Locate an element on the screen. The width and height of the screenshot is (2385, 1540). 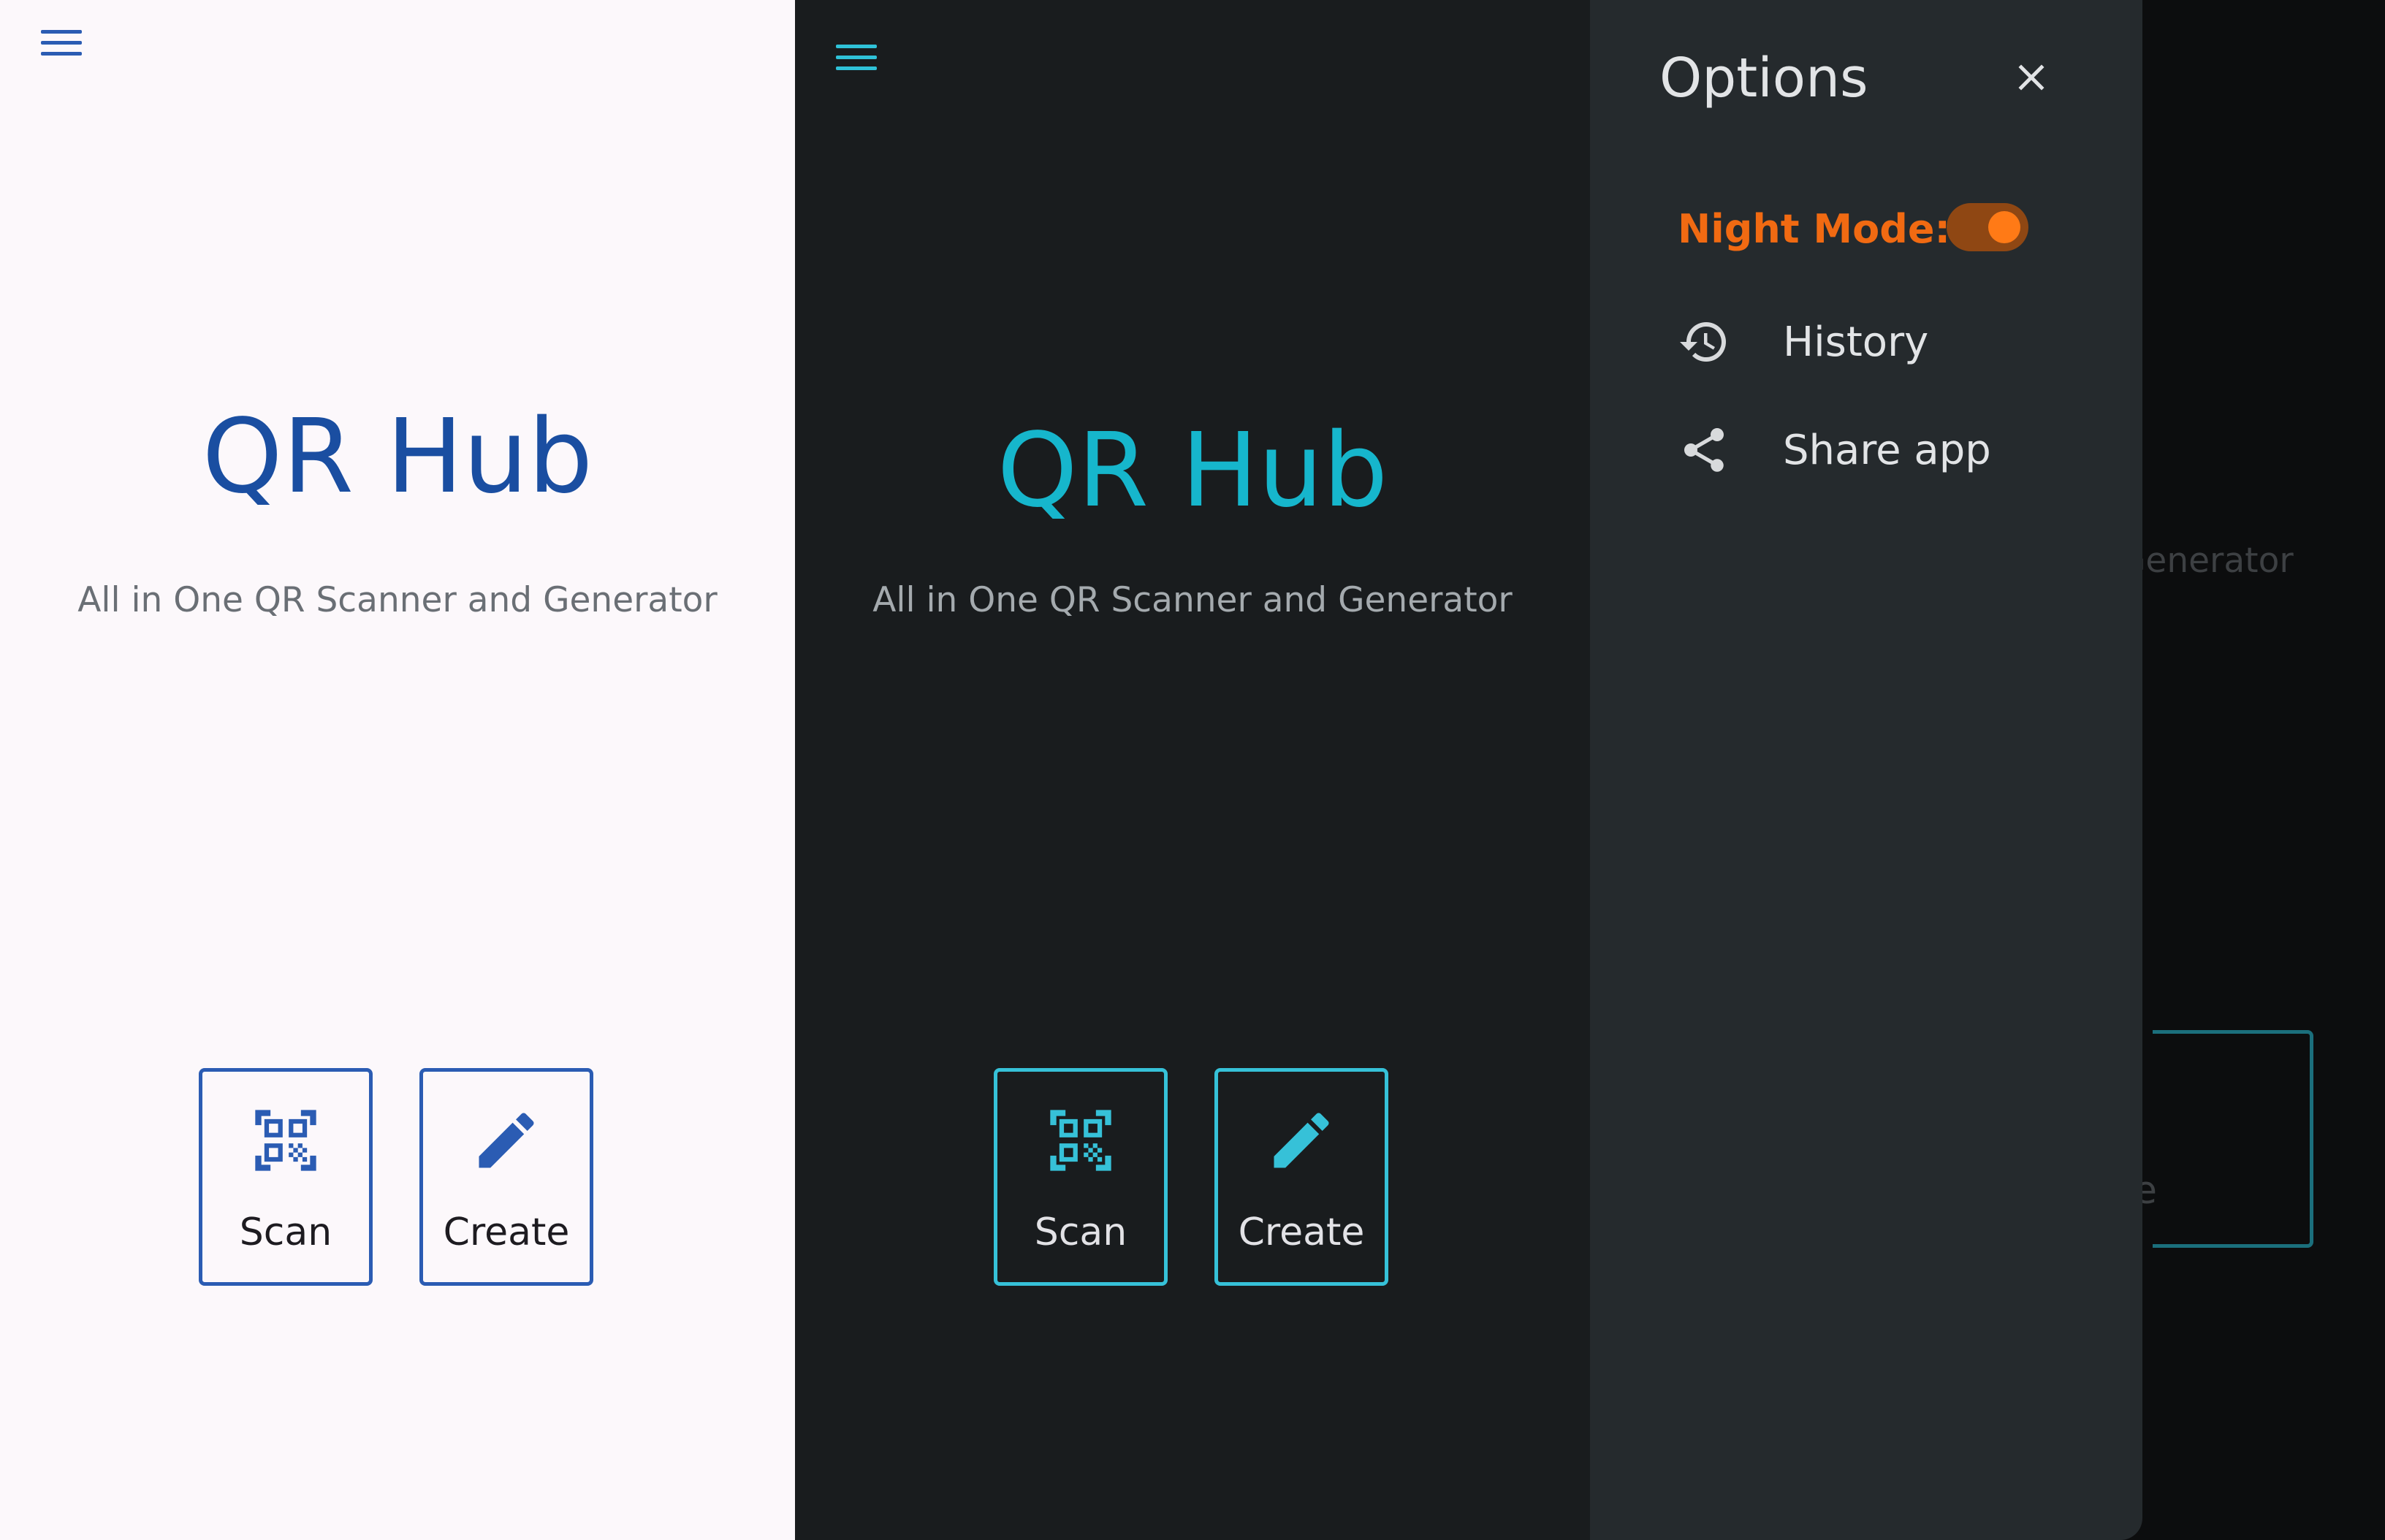
menu-item-history: History is located at coordinates (1882, 341).